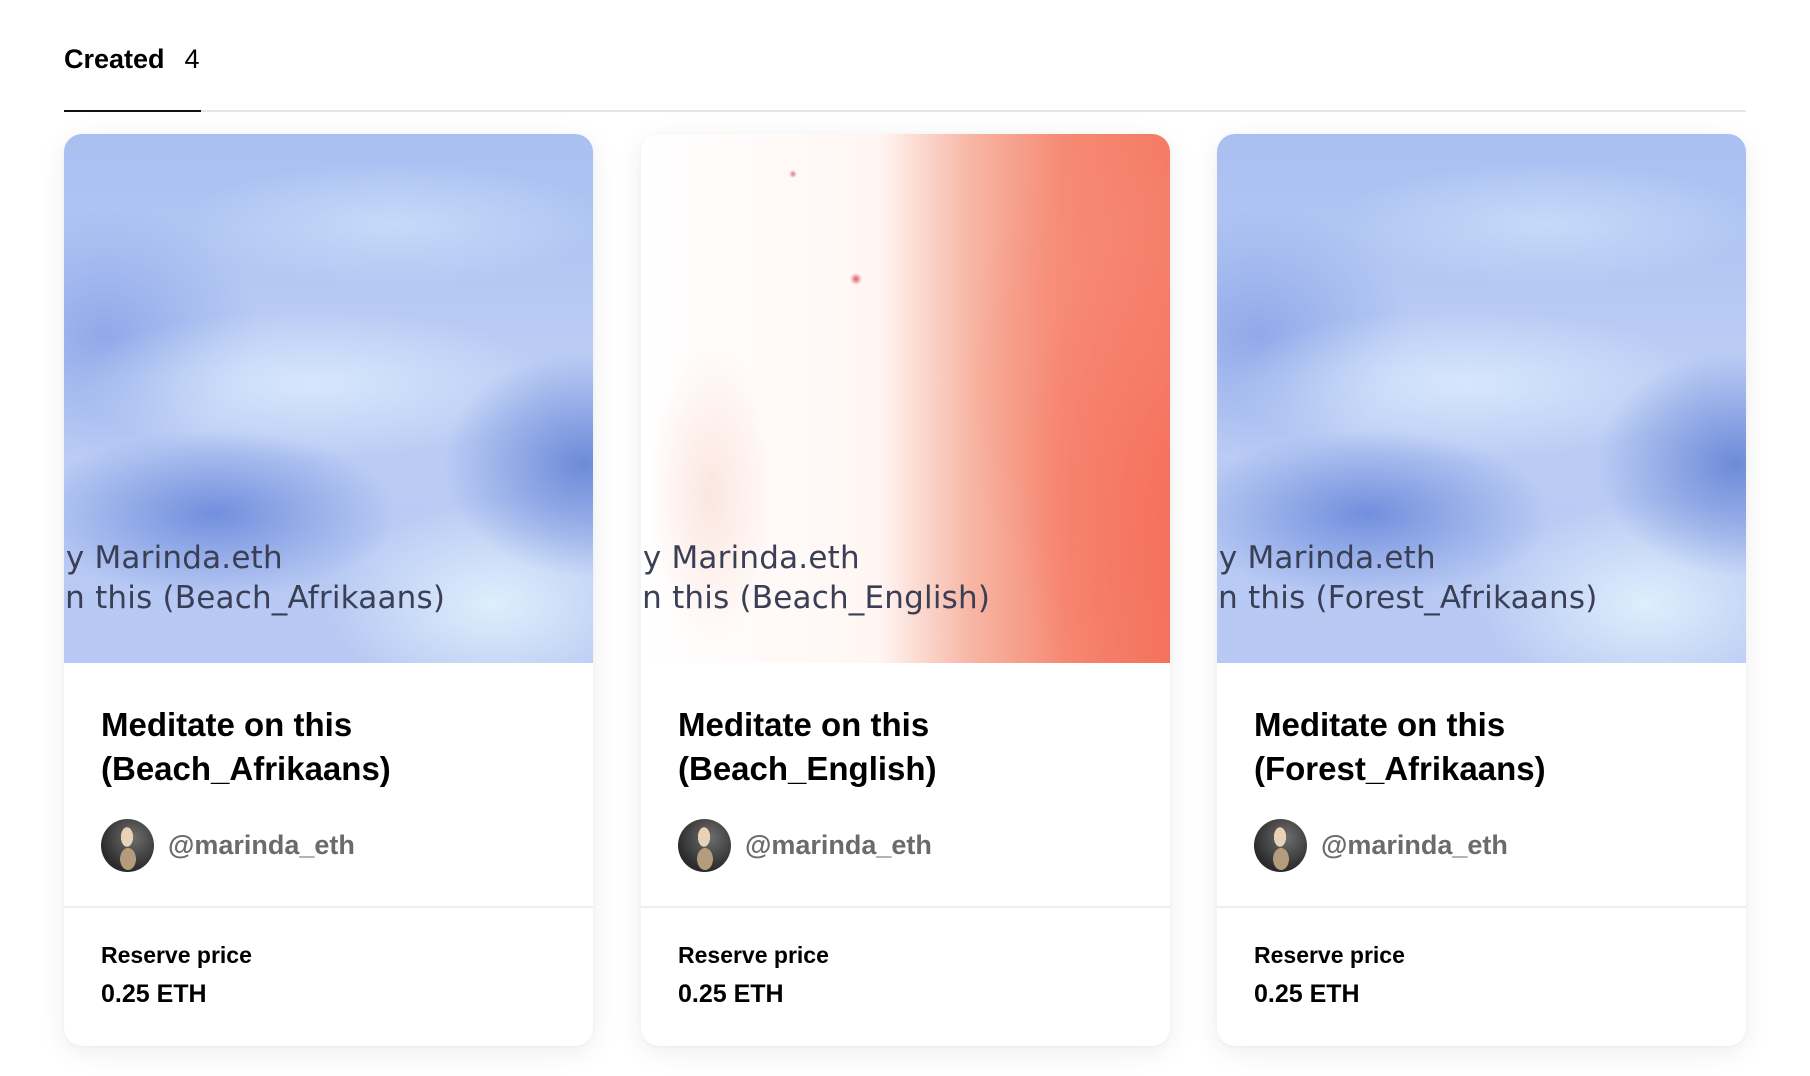 This screenshot has height=1076, width=1810. Describe the element at coordinates (816, 598) in the screenshot. I see `thumbnail-caption-line: on this (Beach_English)` at that location.